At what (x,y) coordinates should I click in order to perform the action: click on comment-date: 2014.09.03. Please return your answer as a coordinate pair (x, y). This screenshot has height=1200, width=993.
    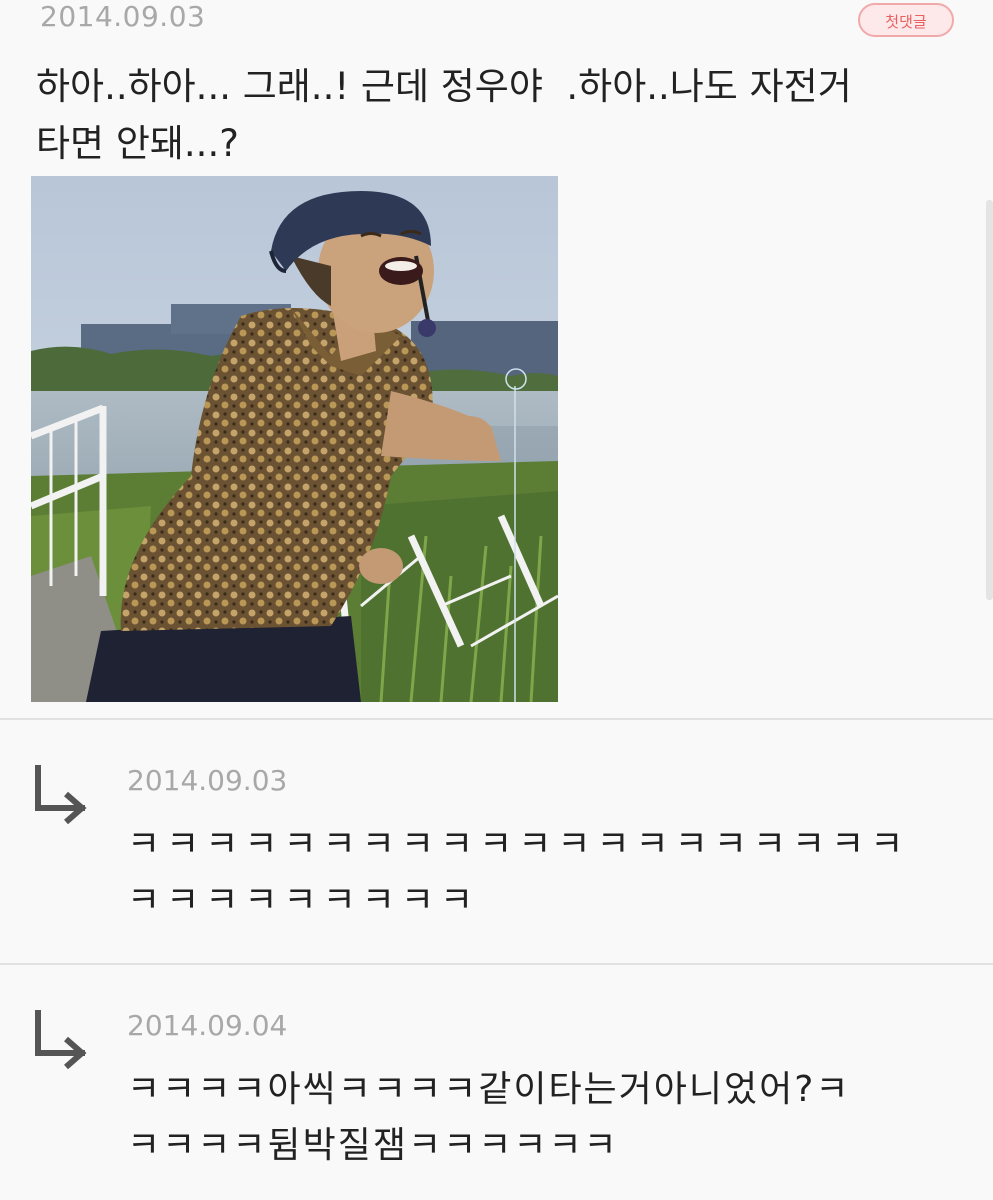
    Looking at the image, I should click on (123, 16).